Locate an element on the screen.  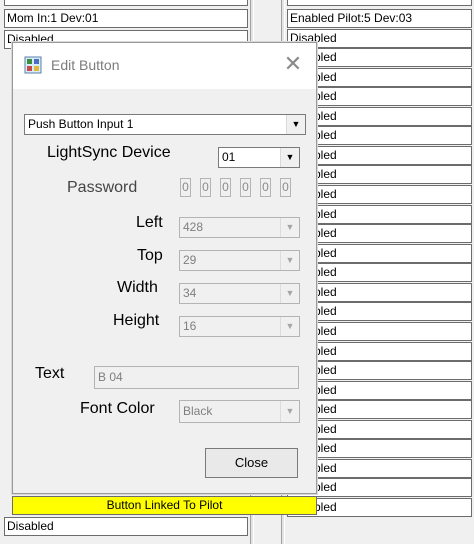
width-select: 34 ▼ is located at coordinates (239, 293).